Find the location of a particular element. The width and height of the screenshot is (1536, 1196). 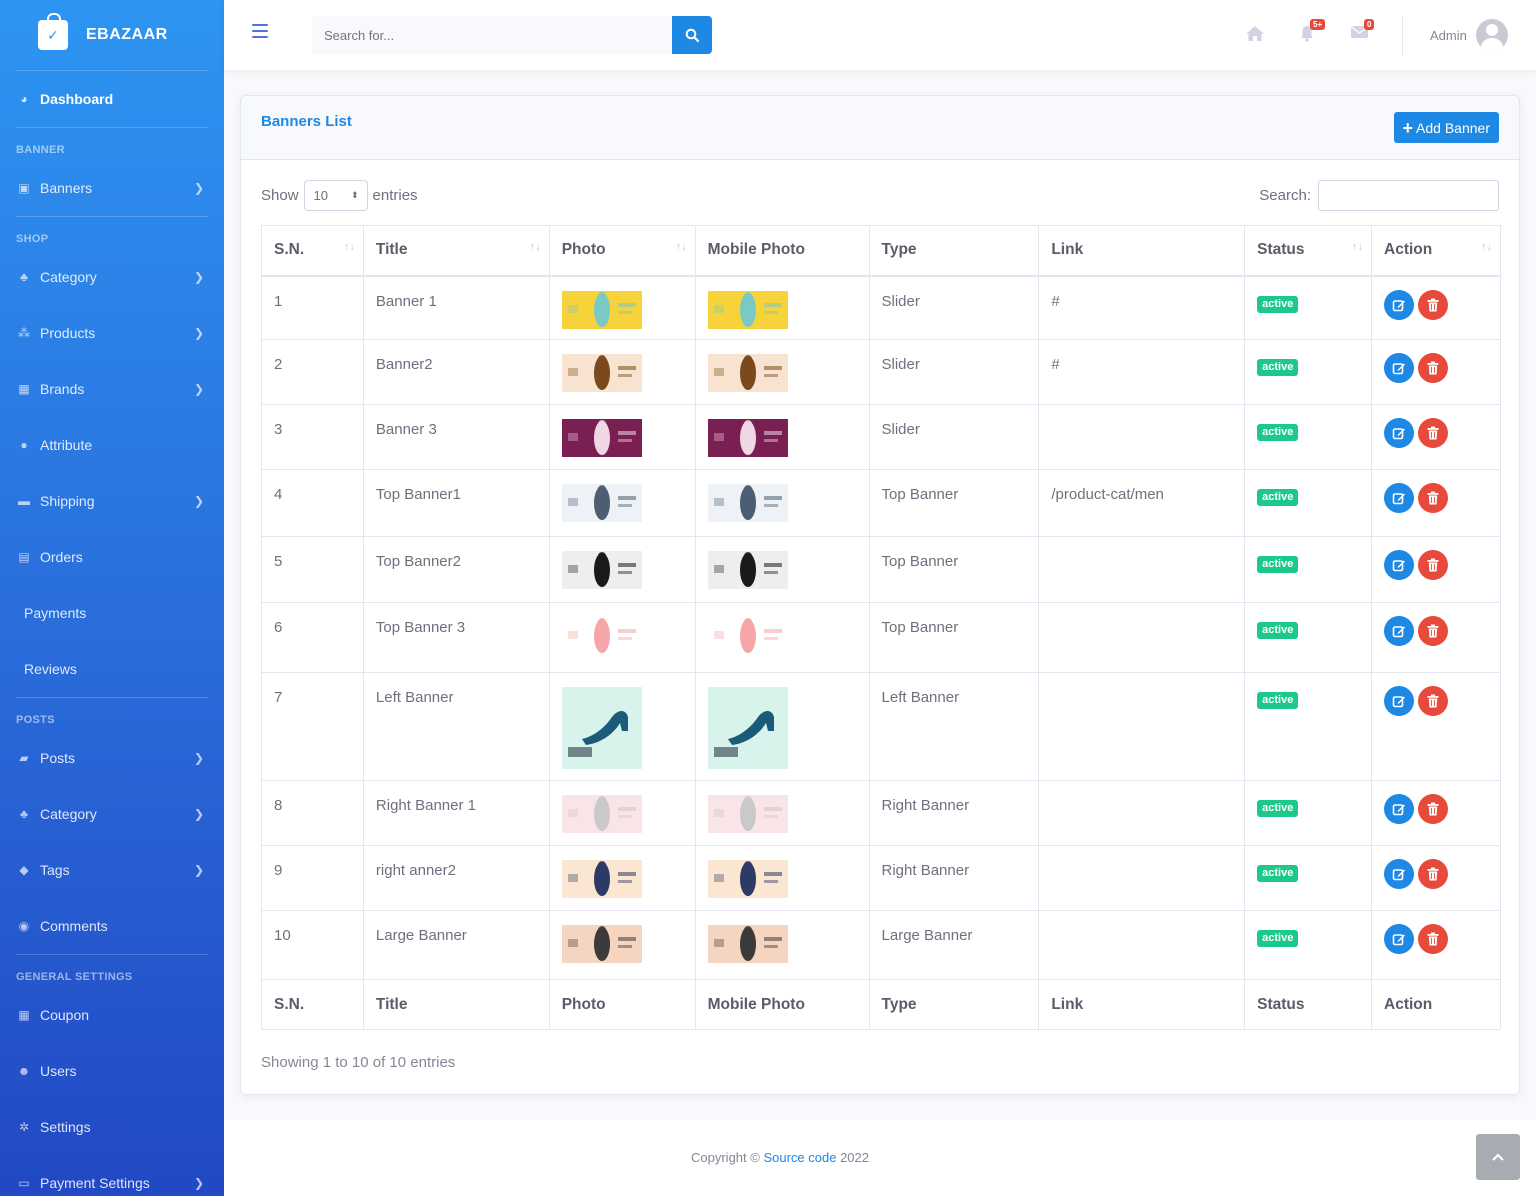

sort-caret-icon: ⬍ is located at coordinates (354, 195).